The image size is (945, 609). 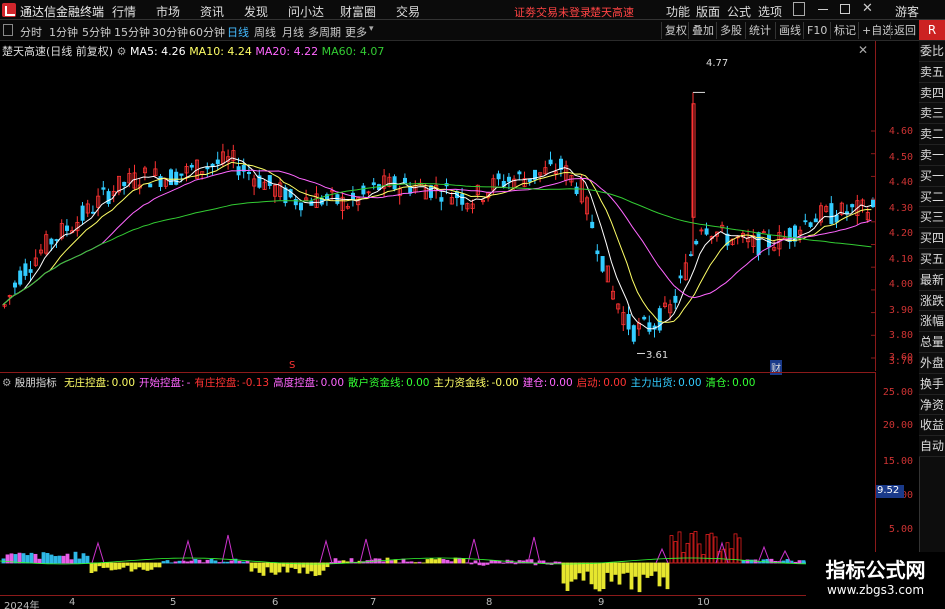 What do you see at coordinates (552, 12) in the screenshot?
I see `login-status: 证劵交易未登录` at bounding box center [552, 12].